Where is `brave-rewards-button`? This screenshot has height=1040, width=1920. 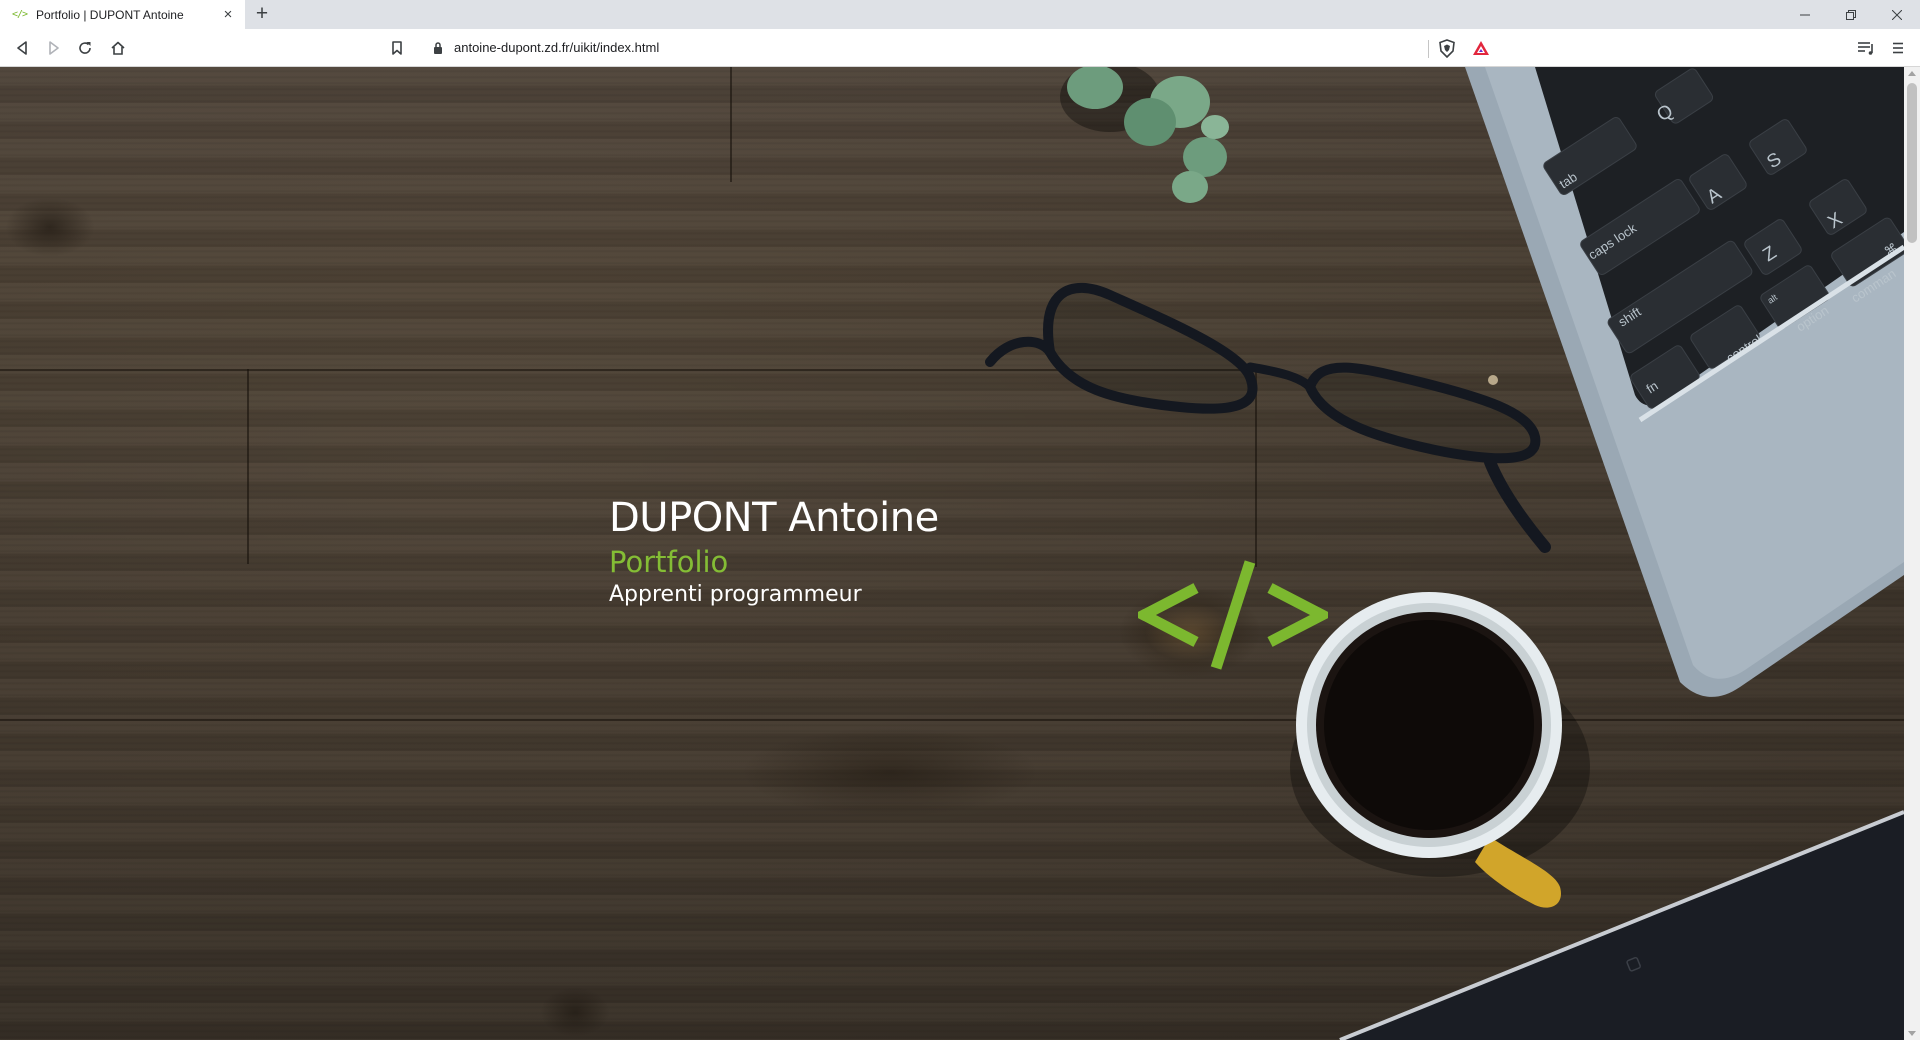
brave-rewards-button is located at coordinates (1481, 50).